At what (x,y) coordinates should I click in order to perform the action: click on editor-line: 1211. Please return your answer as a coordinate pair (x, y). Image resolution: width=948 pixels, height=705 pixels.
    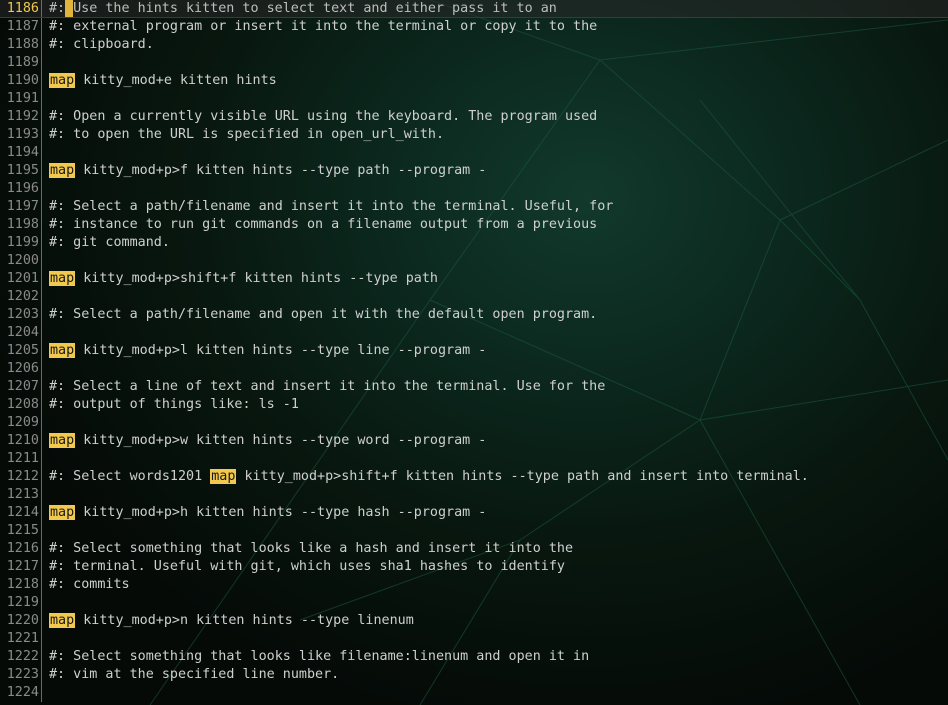
    Looking at the image, I should click on (474, 459).